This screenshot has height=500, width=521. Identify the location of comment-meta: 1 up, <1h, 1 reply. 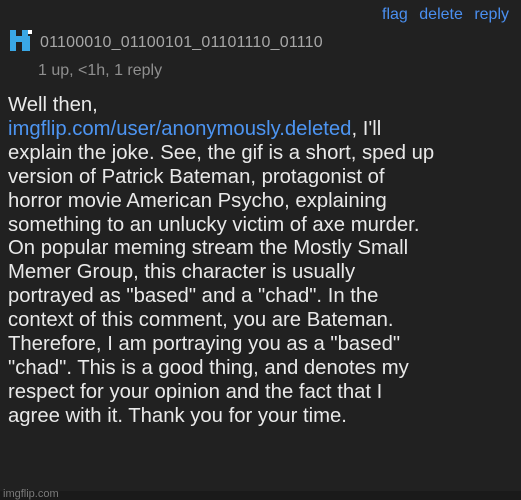
(100, 70).